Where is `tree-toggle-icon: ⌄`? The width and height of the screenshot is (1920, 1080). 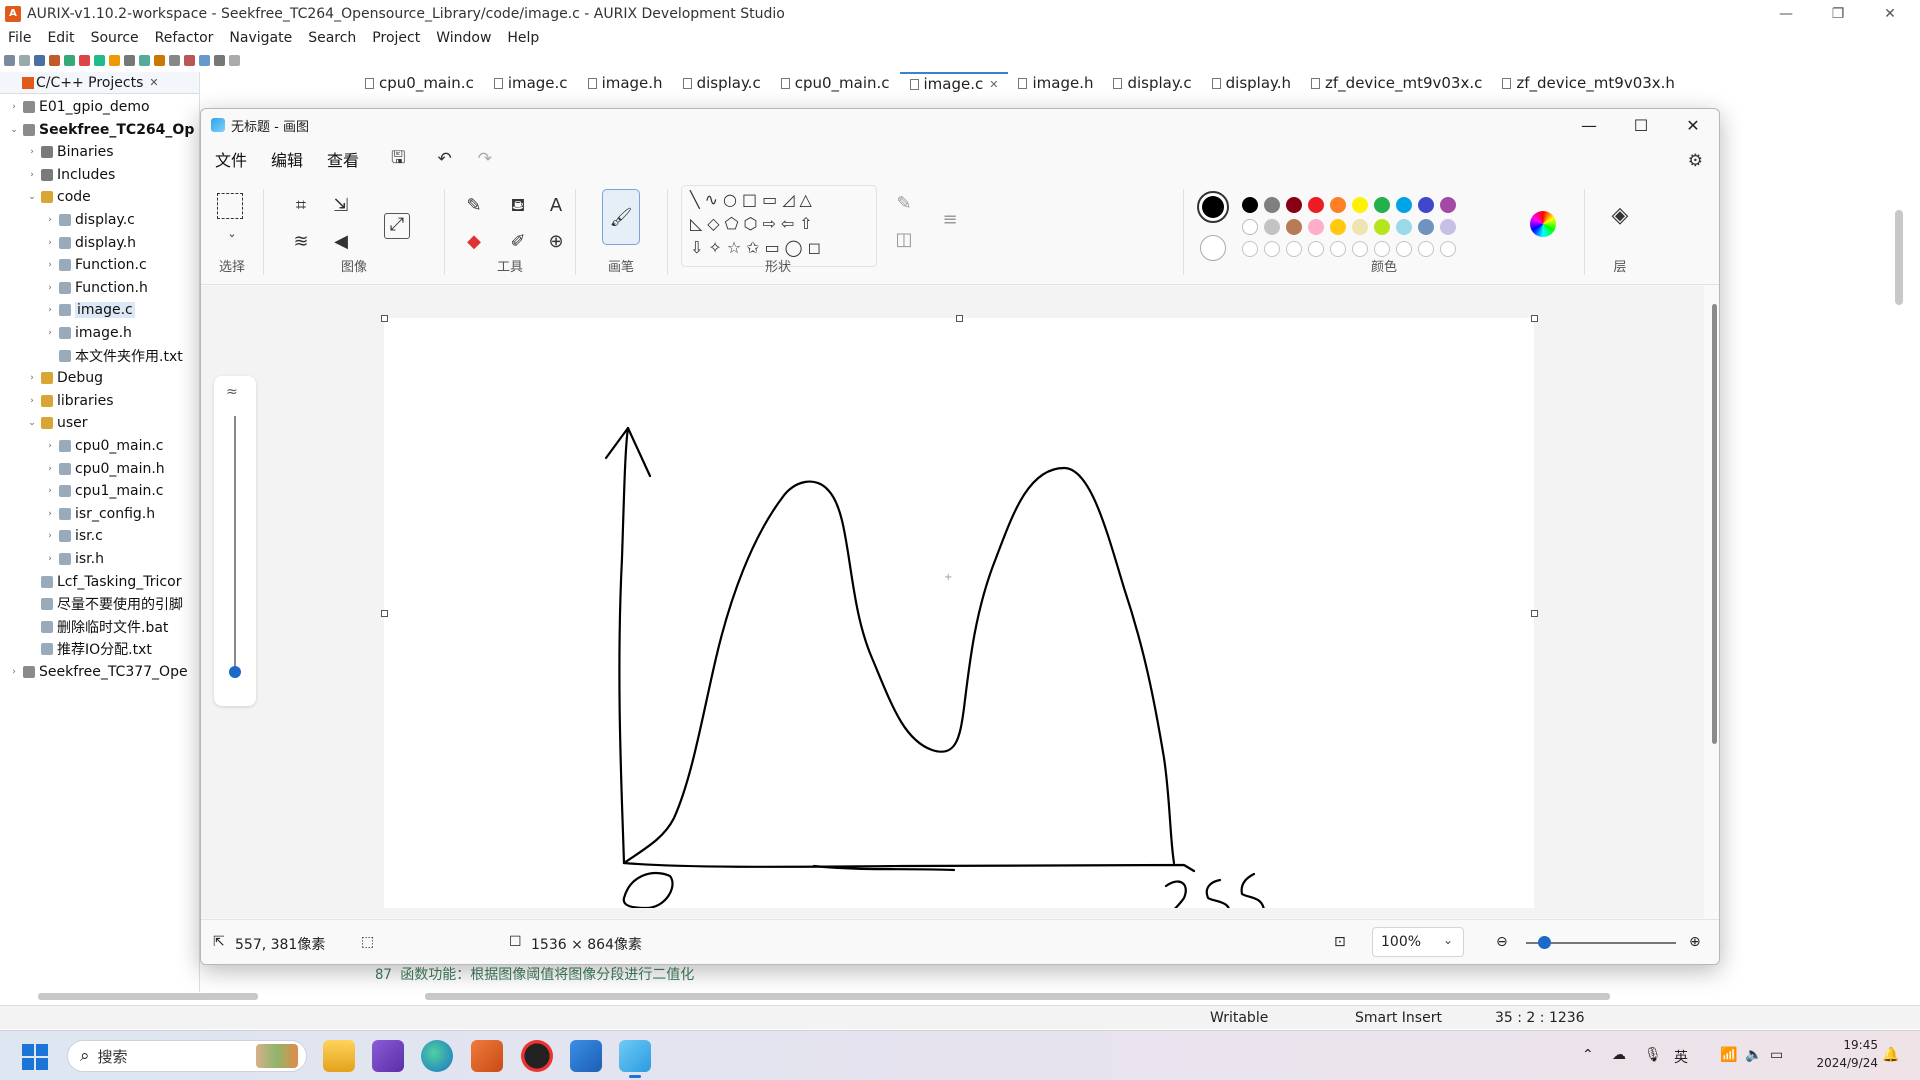
tree-toggle-icon: ⌄ is located at coordinates (32, 197).